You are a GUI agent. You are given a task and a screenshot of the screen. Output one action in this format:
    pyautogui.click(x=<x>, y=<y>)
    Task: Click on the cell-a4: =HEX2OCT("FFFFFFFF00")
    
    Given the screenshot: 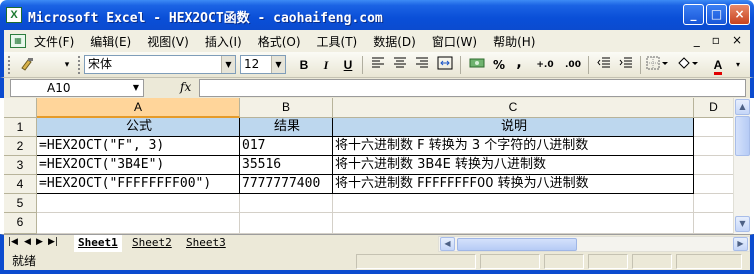 What is the action you would take?
    pyautogui.click(x=138, y=184)
    